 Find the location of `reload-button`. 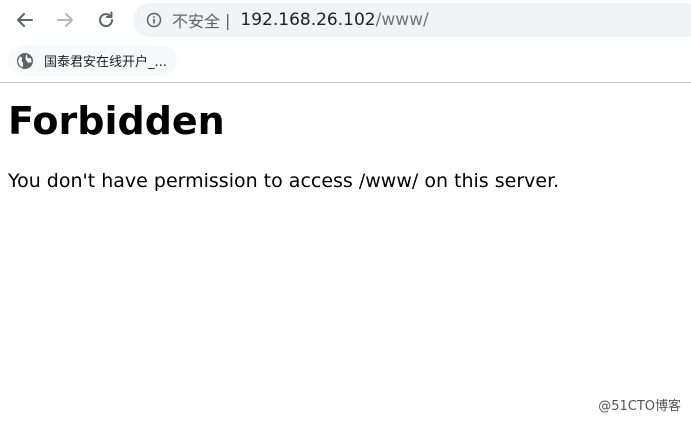

reload-button is located at coordinates (106, 20).